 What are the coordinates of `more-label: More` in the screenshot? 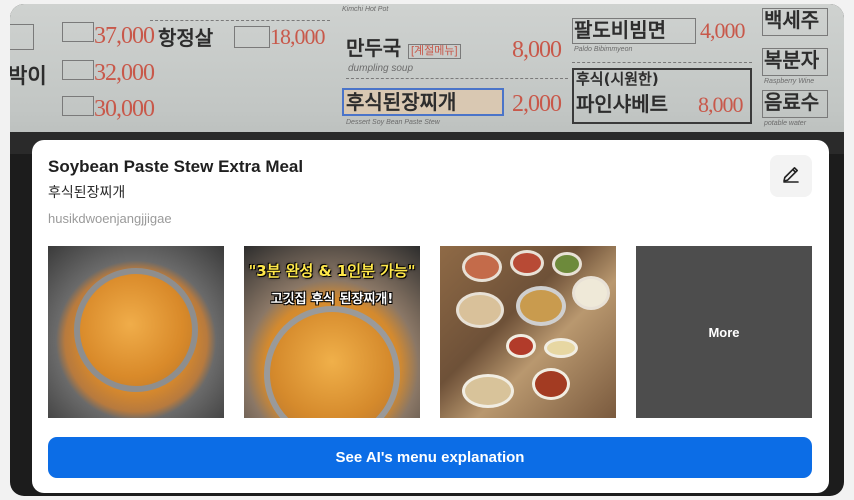 It's located at (724, 332).